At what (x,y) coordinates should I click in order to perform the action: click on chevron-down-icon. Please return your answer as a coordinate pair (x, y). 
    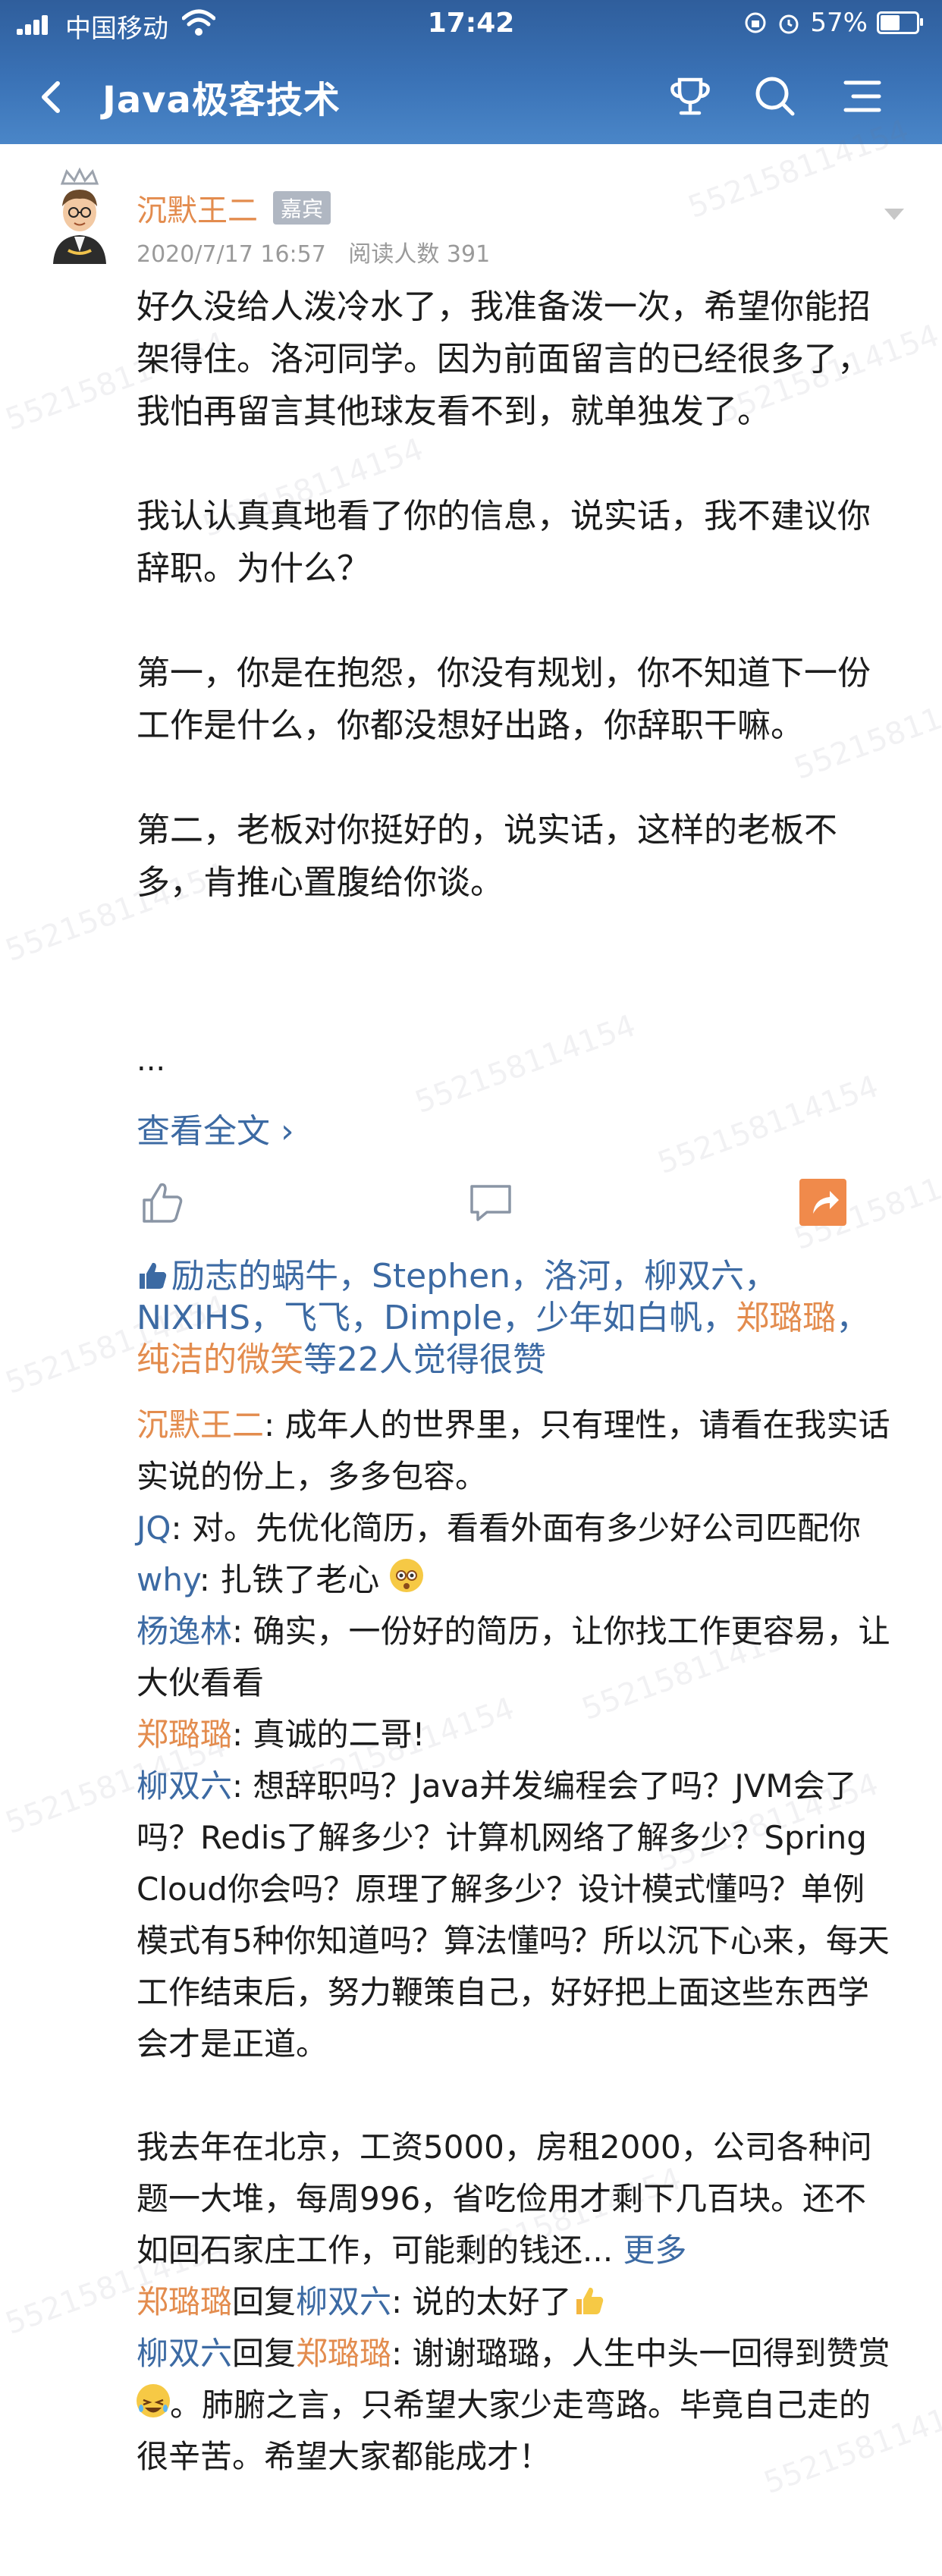
    Looking at the image, I should click on (894, 214).